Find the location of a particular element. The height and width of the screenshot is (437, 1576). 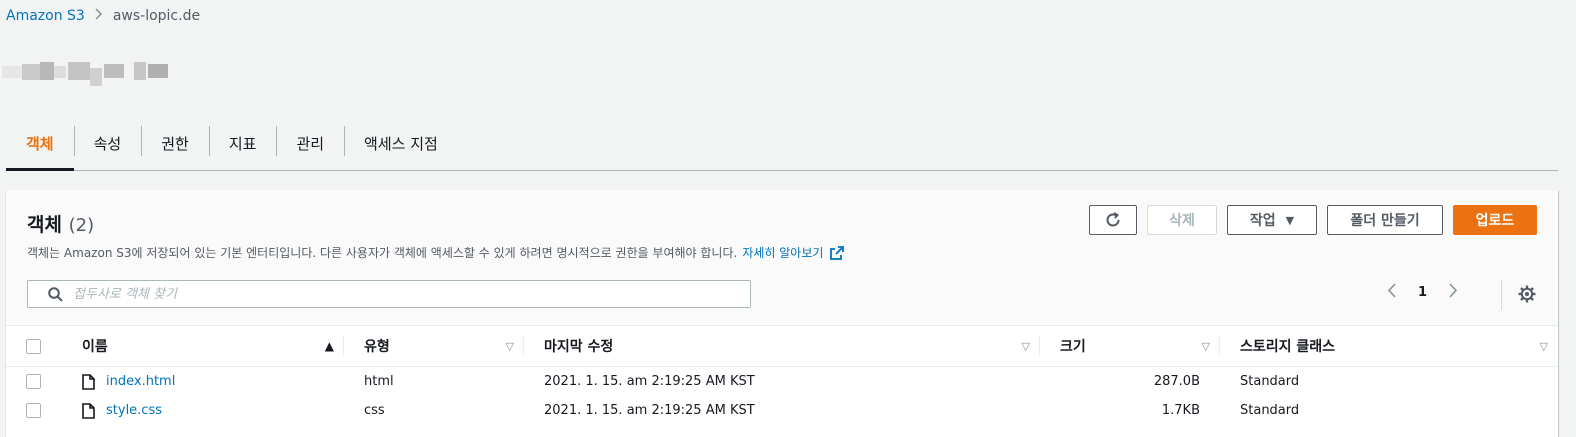

tab-properties: 속성 is located at coordinates (107, 143).